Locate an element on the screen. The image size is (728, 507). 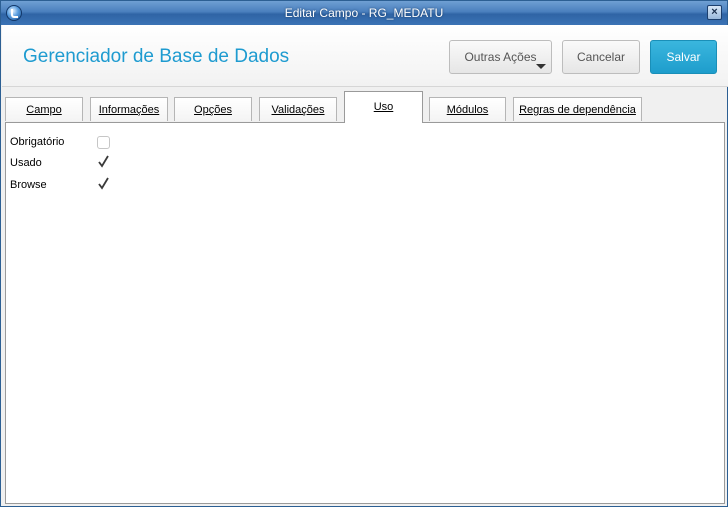
more-actions-button: Outras Ações is located at coordinates (500, 57).